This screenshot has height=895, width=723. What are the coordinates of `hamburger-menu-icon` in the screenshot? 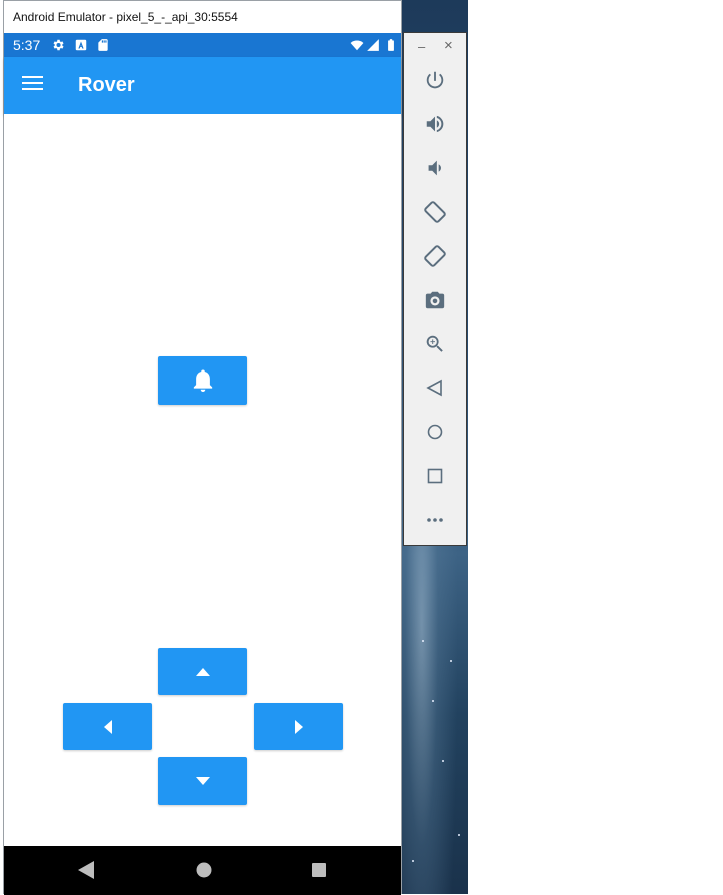 It's located at (32, 85).